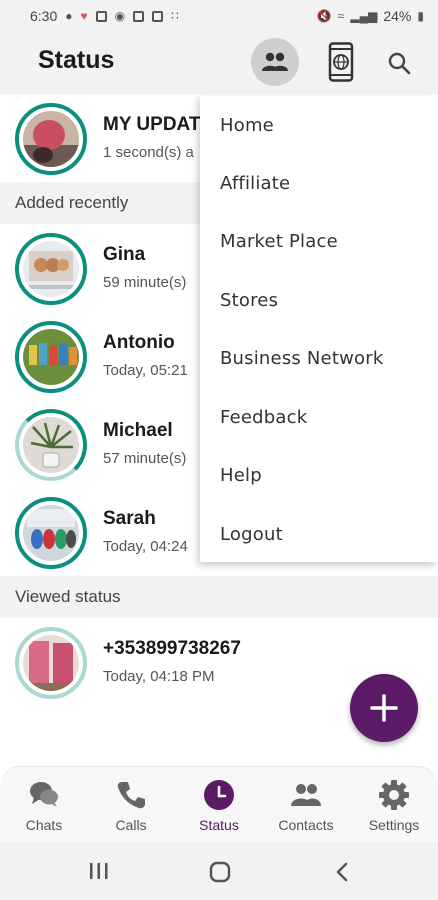 The image size is (438, 900). Describe the element at coordinates (342, 872) in the screenshot. I see `back-icon` at that location.